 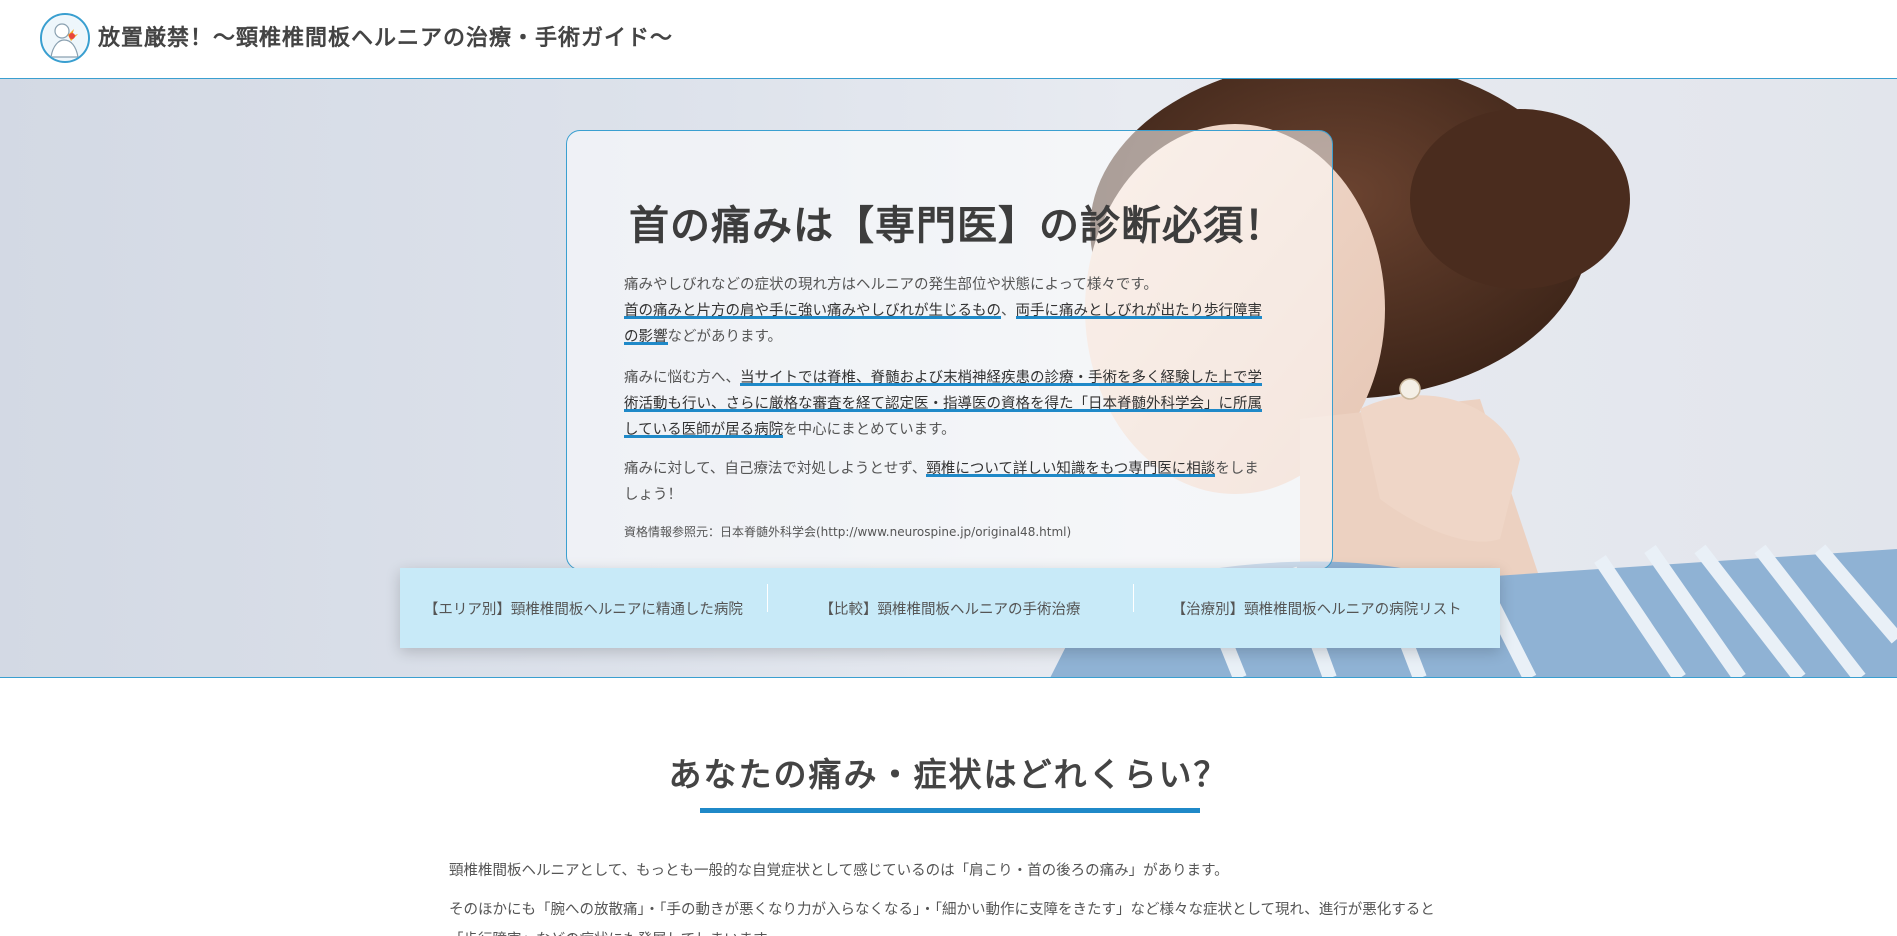 What do you see at coordinates (891, 285) in the screenshot?
I see `hero-p1-text: 痛みやしびれなどの症状の現れ方はヘルニアの発生部位や状態によって様々です。` at bounding box center [891, 285].